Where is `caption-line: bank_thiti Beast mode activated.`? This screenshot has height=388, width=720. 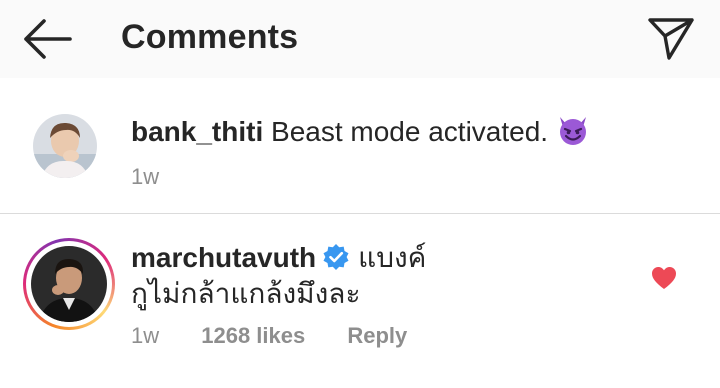 caption-line: bank_thiti Beast mode activated. is located at coordinates (360, 131).